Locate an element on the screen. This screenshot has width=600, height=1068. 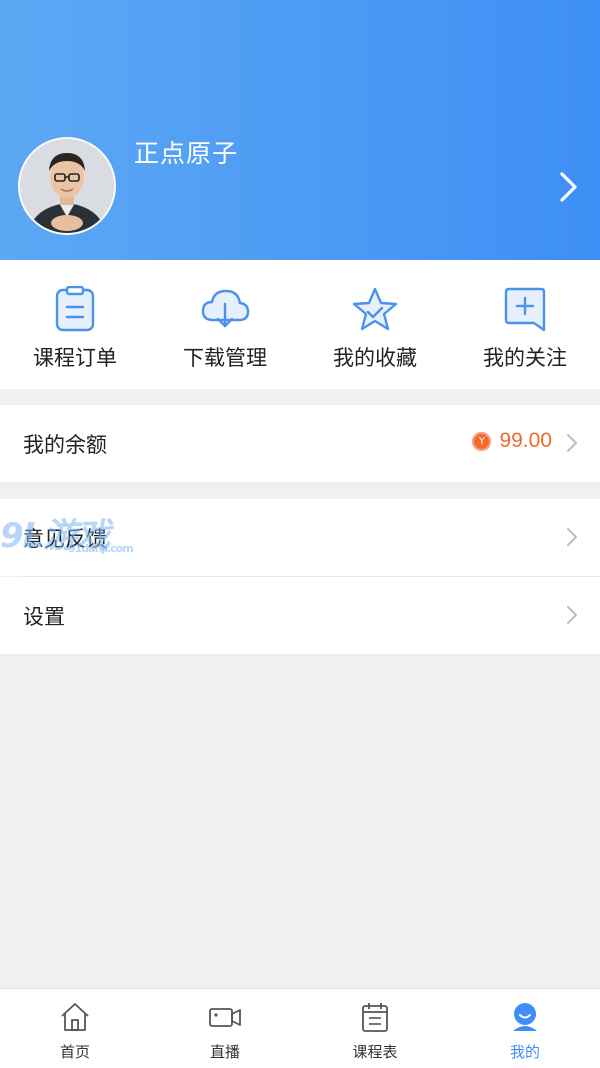
quick-actions: 课程订单 下载管理 我的收藏 我的关注 is located at coordinates (300, 324).